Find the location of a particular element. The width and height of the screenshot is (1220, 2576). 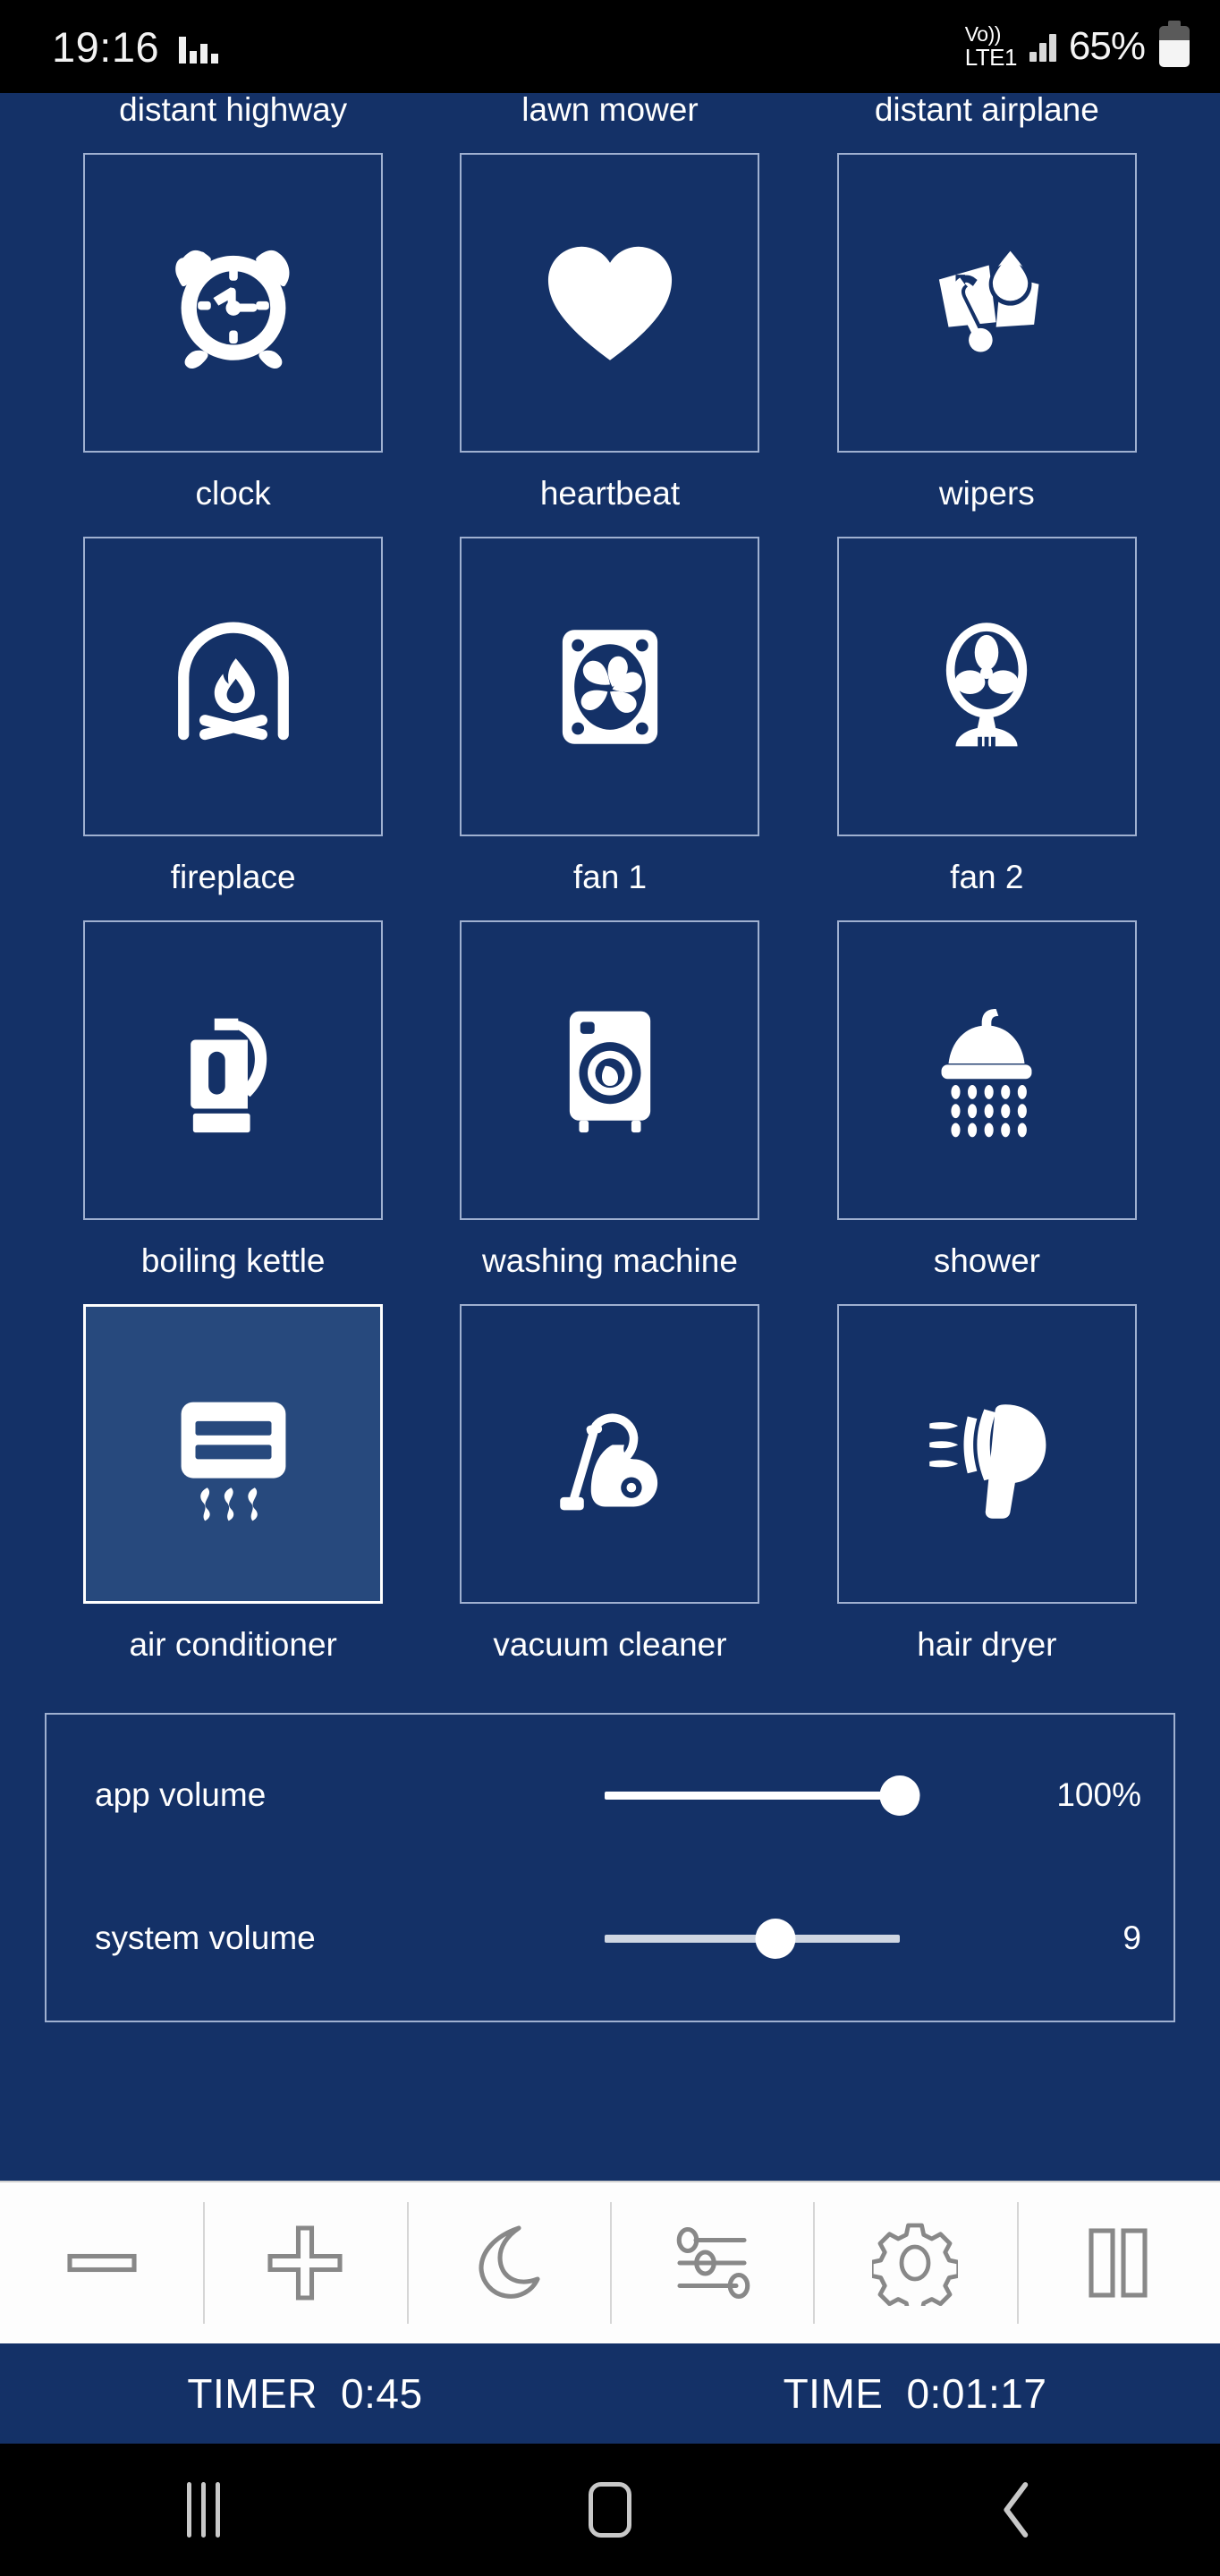

sound-cell-heartbeat: heartbeat is located at coordinates (609, 345).